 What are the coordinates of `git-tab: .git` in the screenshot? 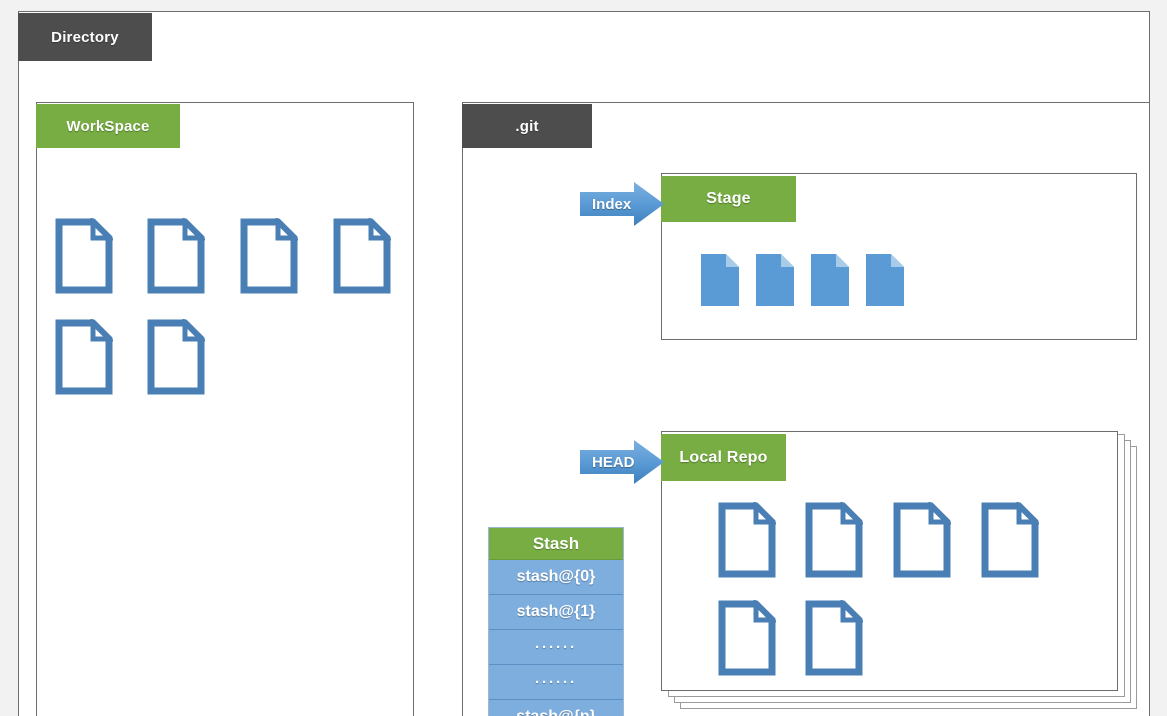 It's located at (527, 126).